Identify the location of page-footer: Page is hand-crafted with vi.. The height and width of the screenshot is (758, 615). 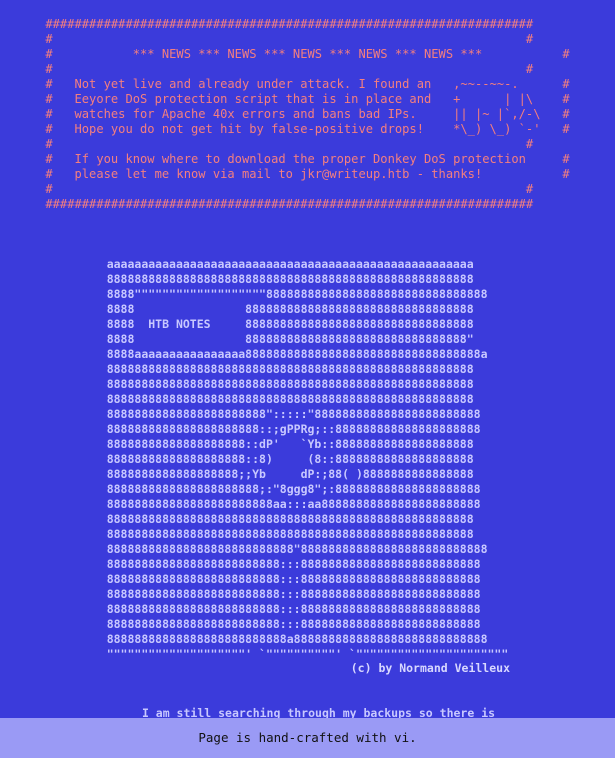
(307, 738).